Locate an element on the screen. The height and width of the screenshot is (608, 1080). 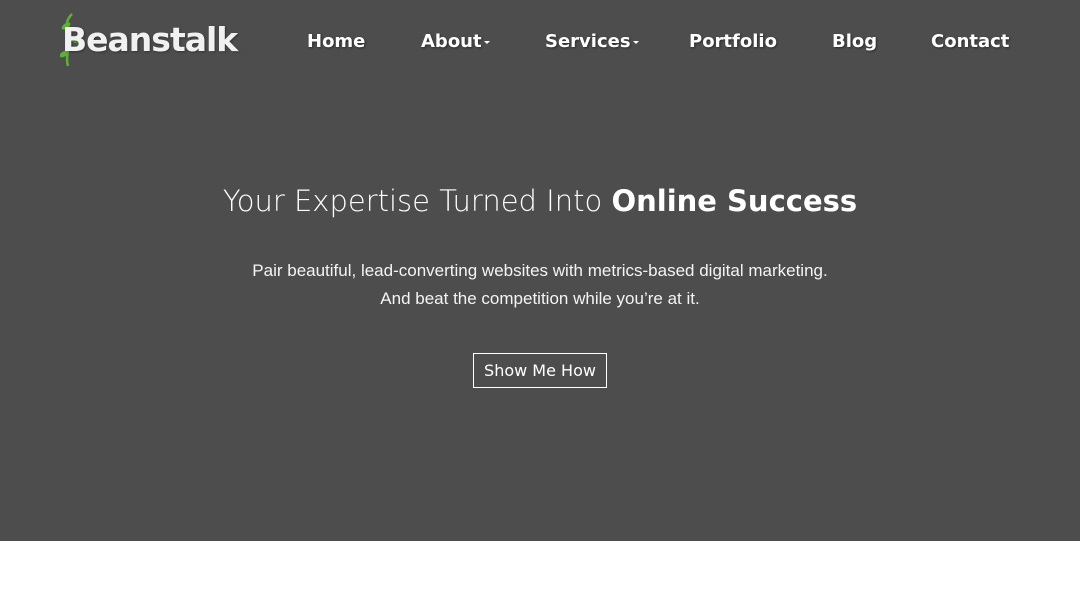
nav-contact-label: Contact is located at coordinates (970, 41).